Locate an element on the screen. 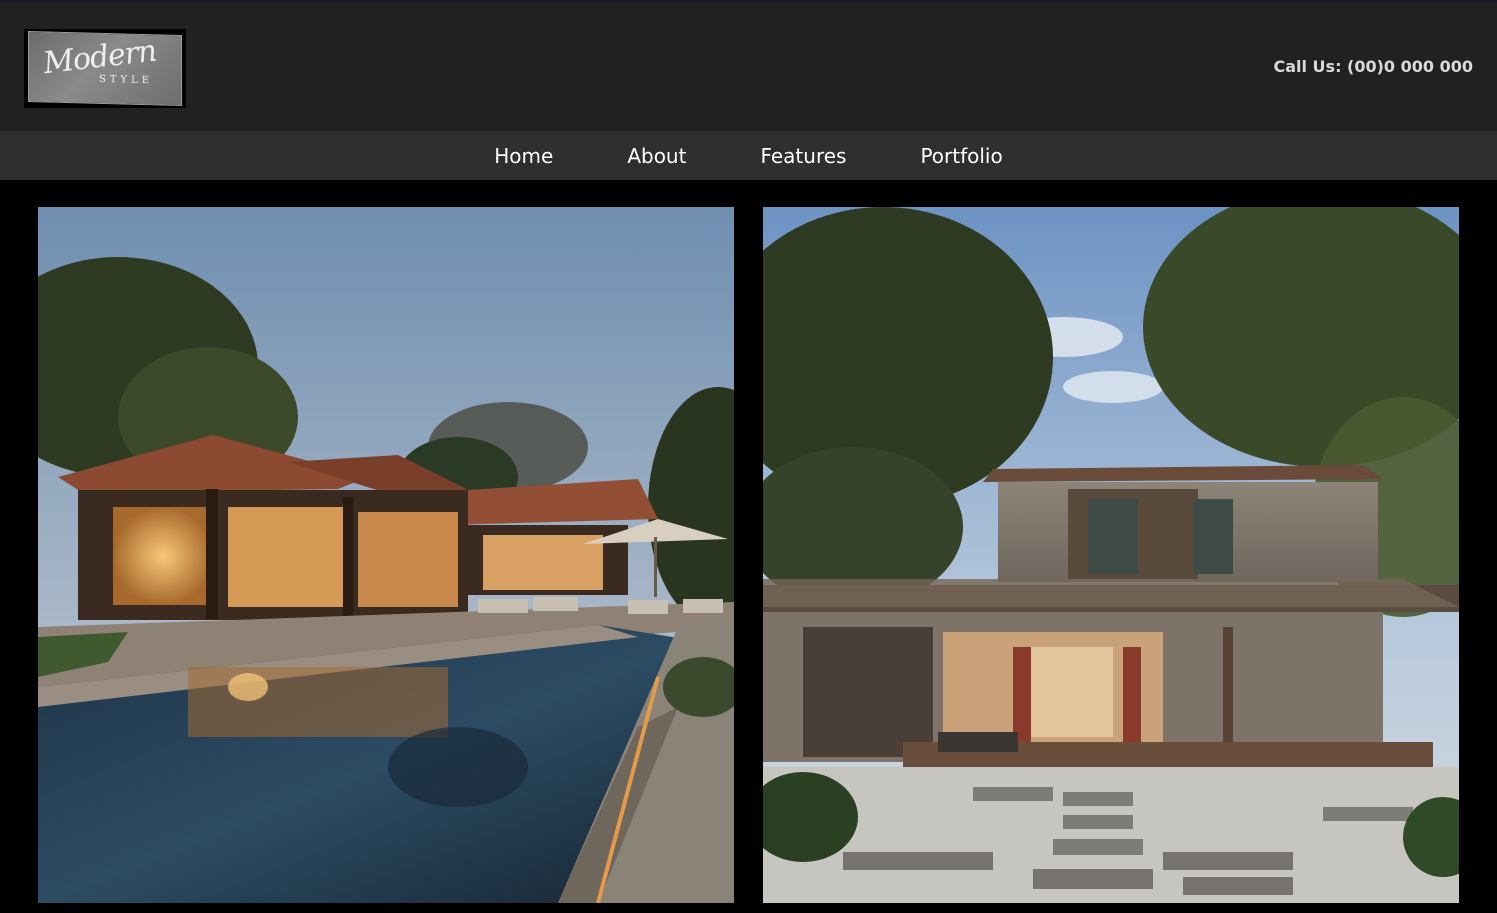 This screenshot has height=913, width=1497. main-nav: Home About Features Portfolio is located at coordinates (748, 155).